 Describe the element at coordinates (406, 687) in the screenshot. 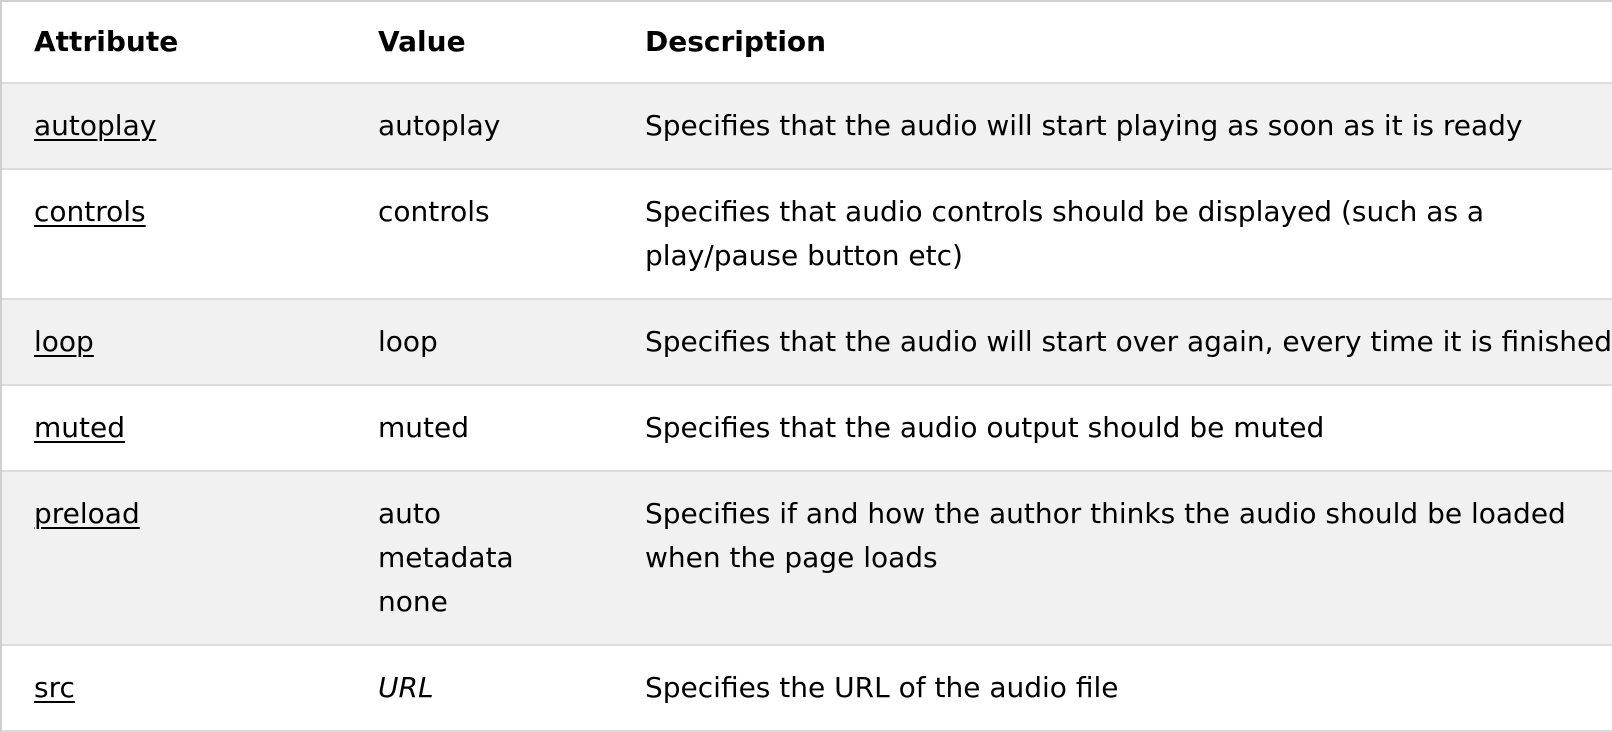

I see `value-text: URL` at that location.